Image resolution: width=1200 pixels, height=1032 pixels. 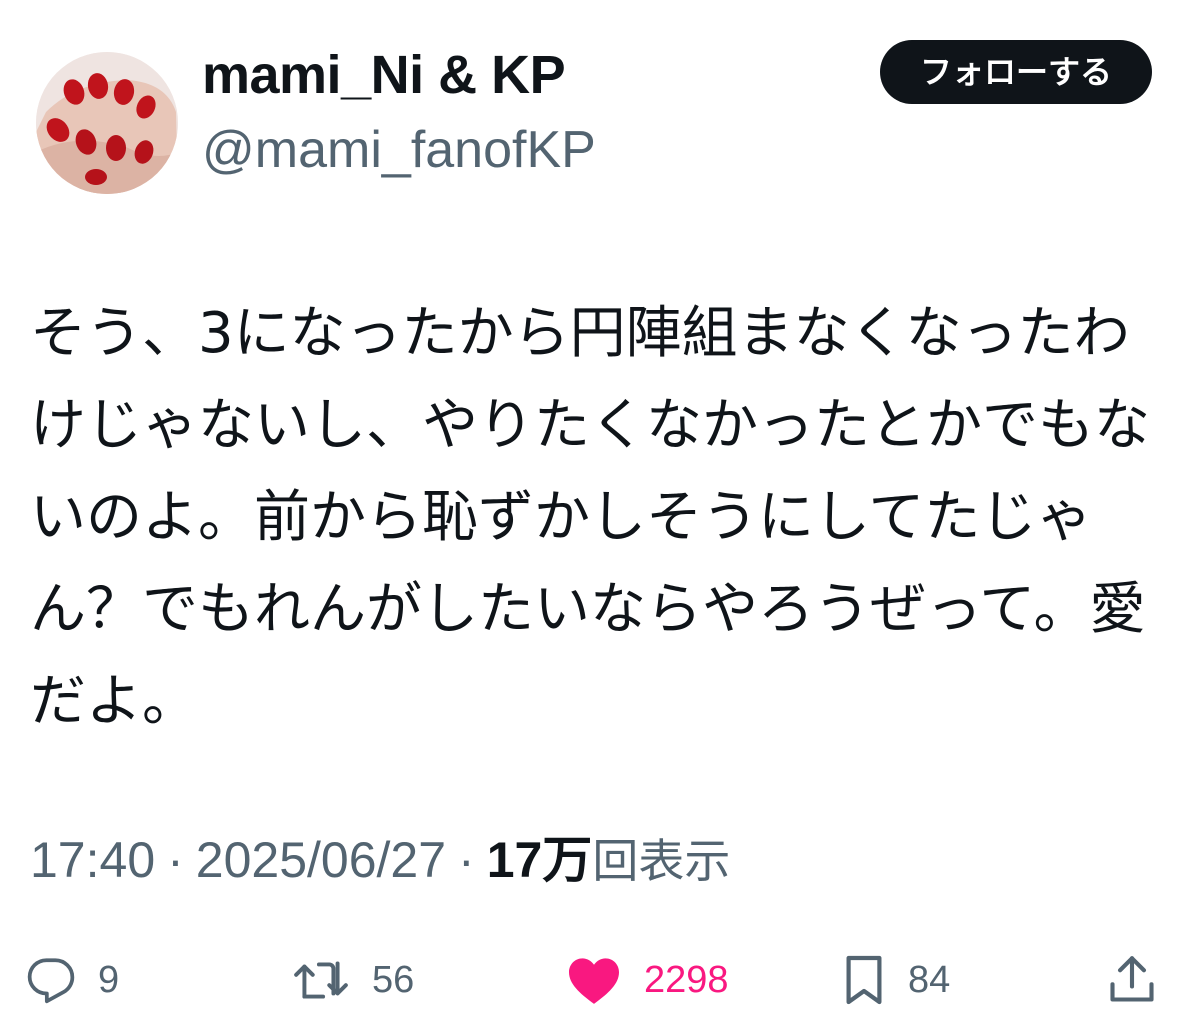 I want to click on bookmark-count: 84, so click(x=929, y=979).